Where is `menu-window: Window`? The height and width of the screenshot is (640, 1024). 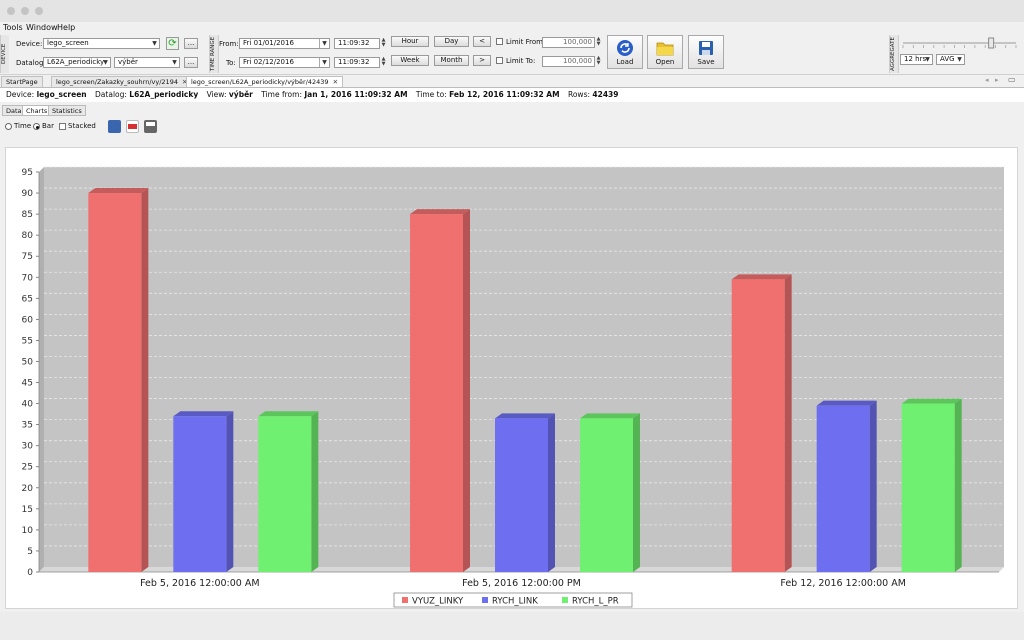
menu-window: Window is located at coordinates (42, 27).